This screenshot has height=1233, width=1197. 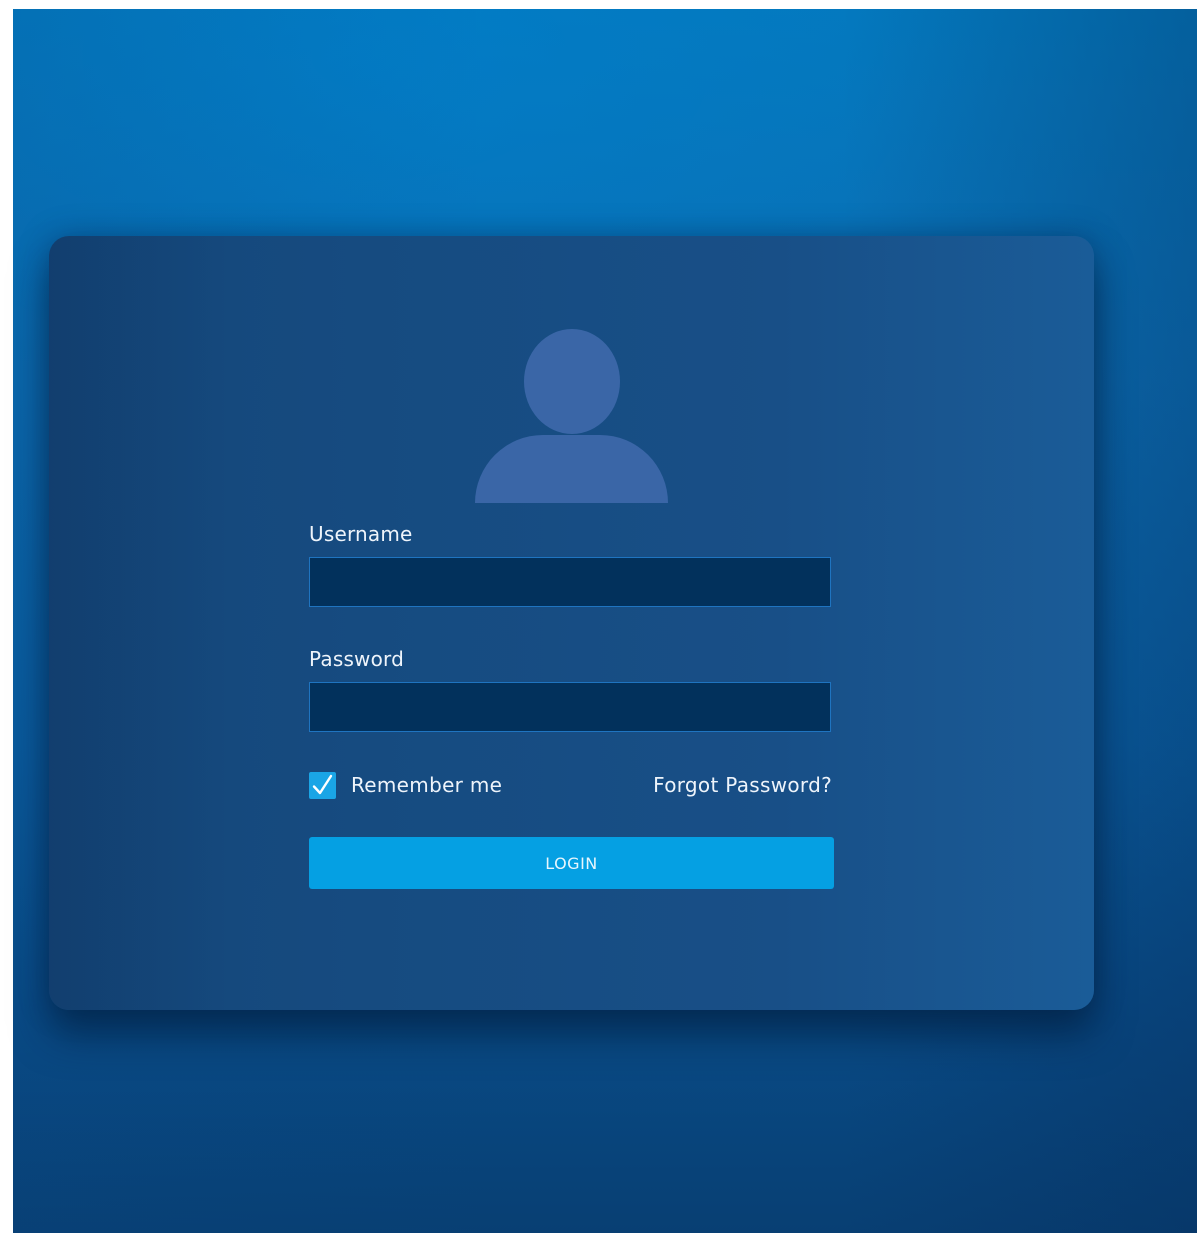 I want to click on username-input, so click(x=570, y=582).